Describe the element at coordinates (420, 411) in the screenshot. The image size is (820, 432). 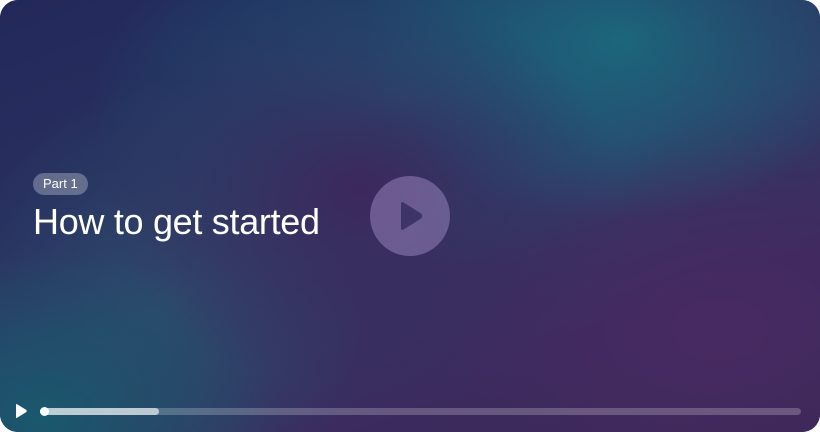
I see `progress-bar` at that location.